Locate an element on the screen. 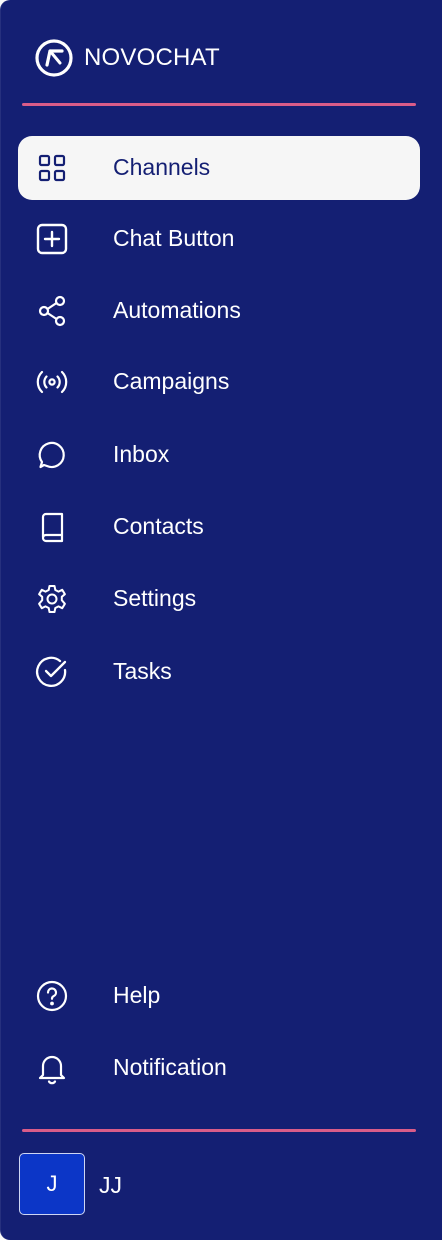  nav-item-label: Automations is located at coordinates (177, 310).